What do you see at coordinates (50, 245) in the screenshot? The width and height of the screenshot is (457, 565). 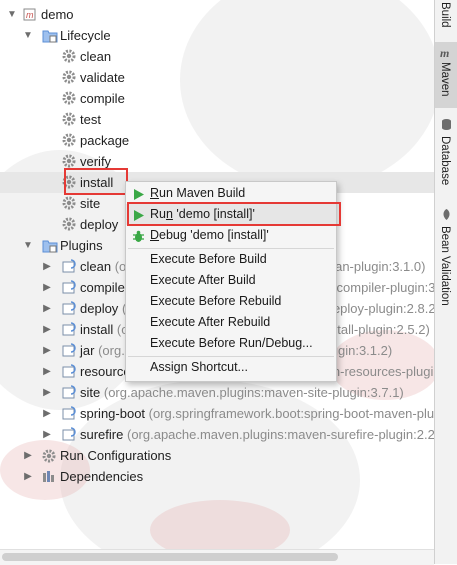 I see `plugins-folder-icon` at bounding box center [50, 245].